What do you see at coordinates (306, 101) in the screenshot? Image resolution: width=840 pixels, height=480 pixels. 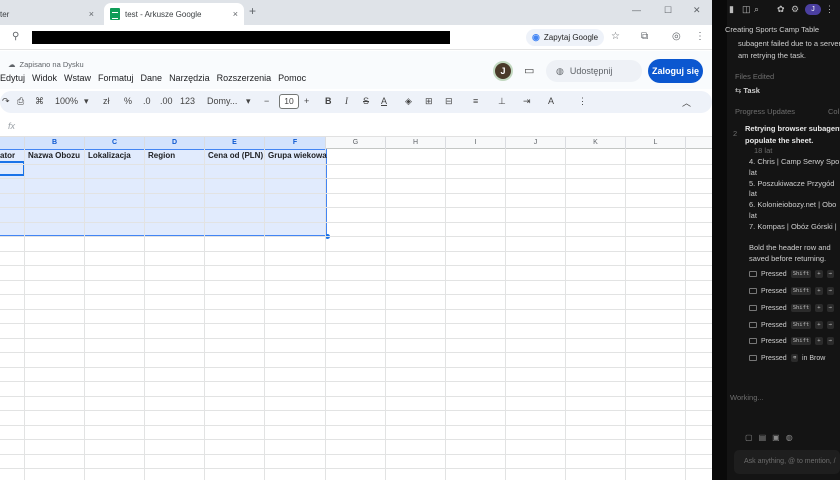 I see `font-size-increase: +` at bounding box center [306, 101].